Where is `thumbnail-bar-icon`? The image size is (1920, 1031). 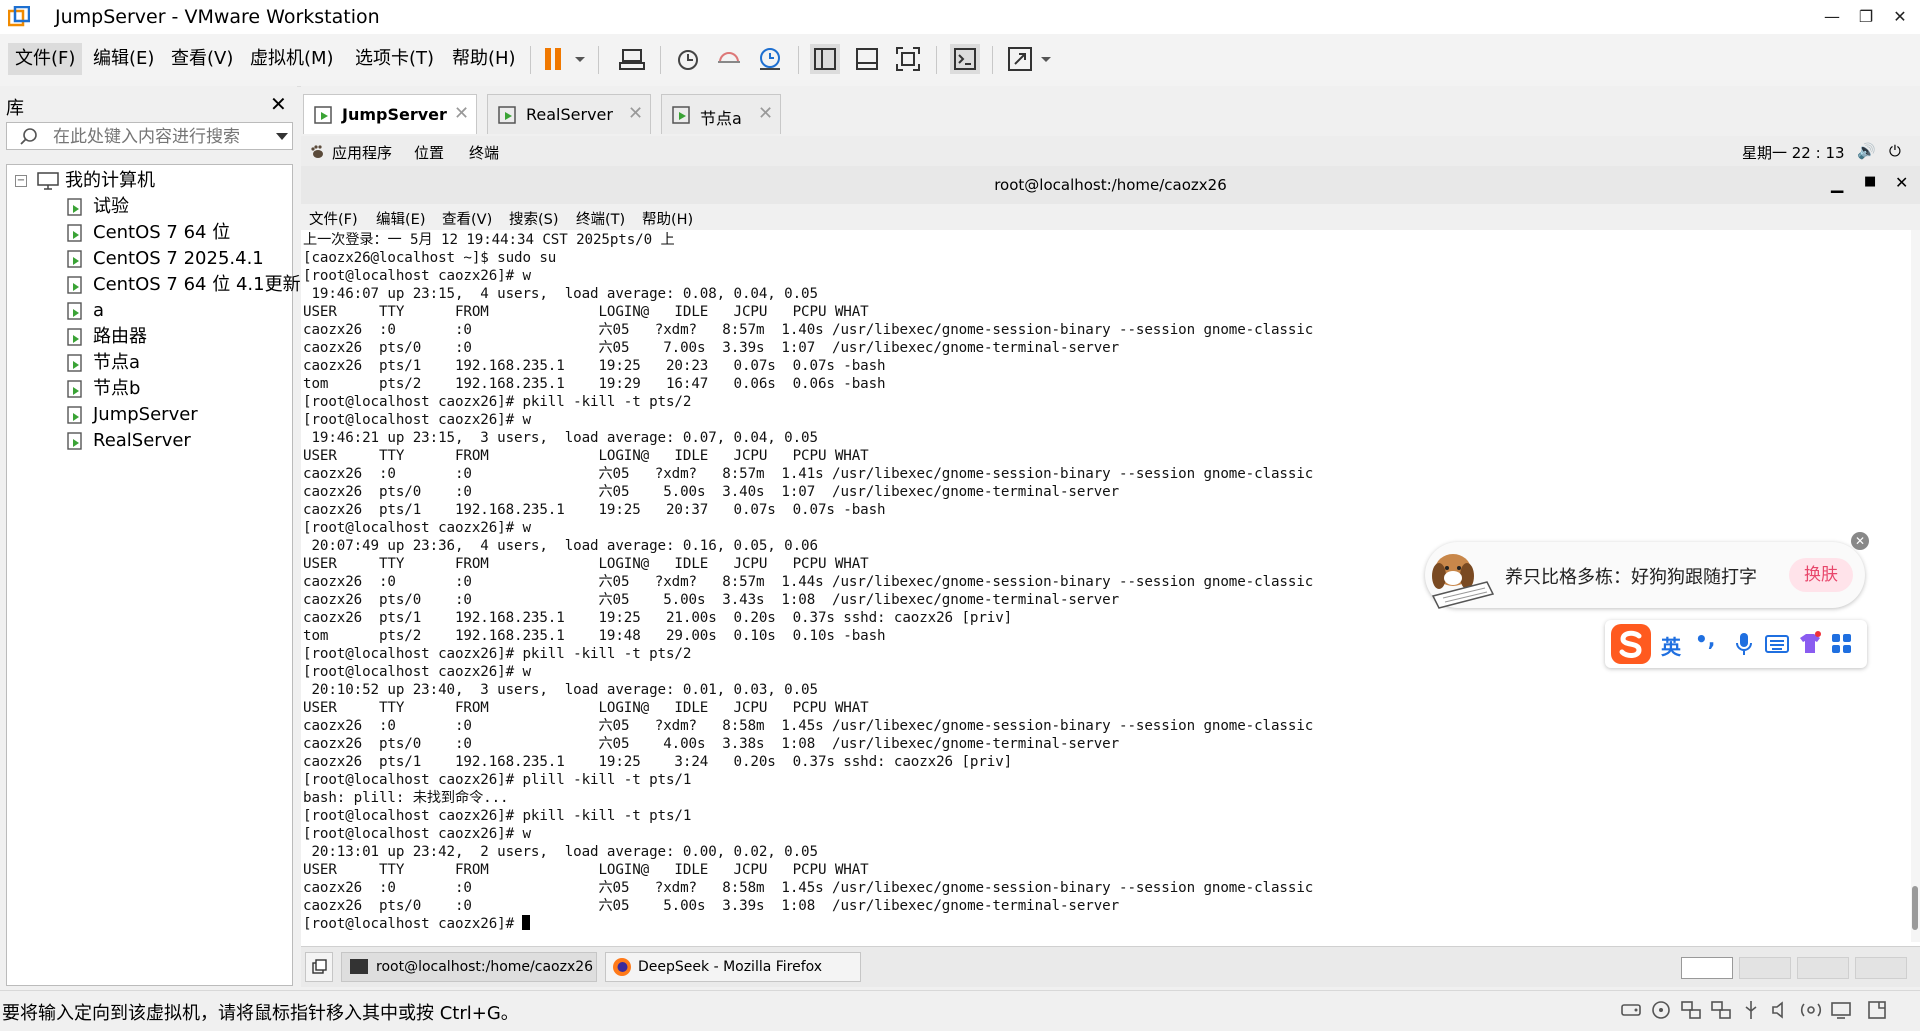
thumbnail-bar-icon is located at coordinates (867, 59).